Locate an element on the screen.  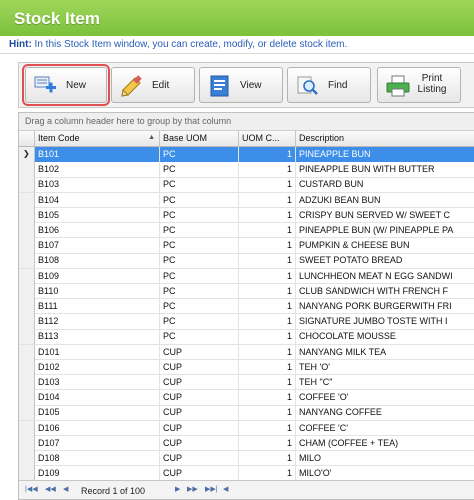
current-row-indicator-icon: ❯ is located at coordinates (27, 154).